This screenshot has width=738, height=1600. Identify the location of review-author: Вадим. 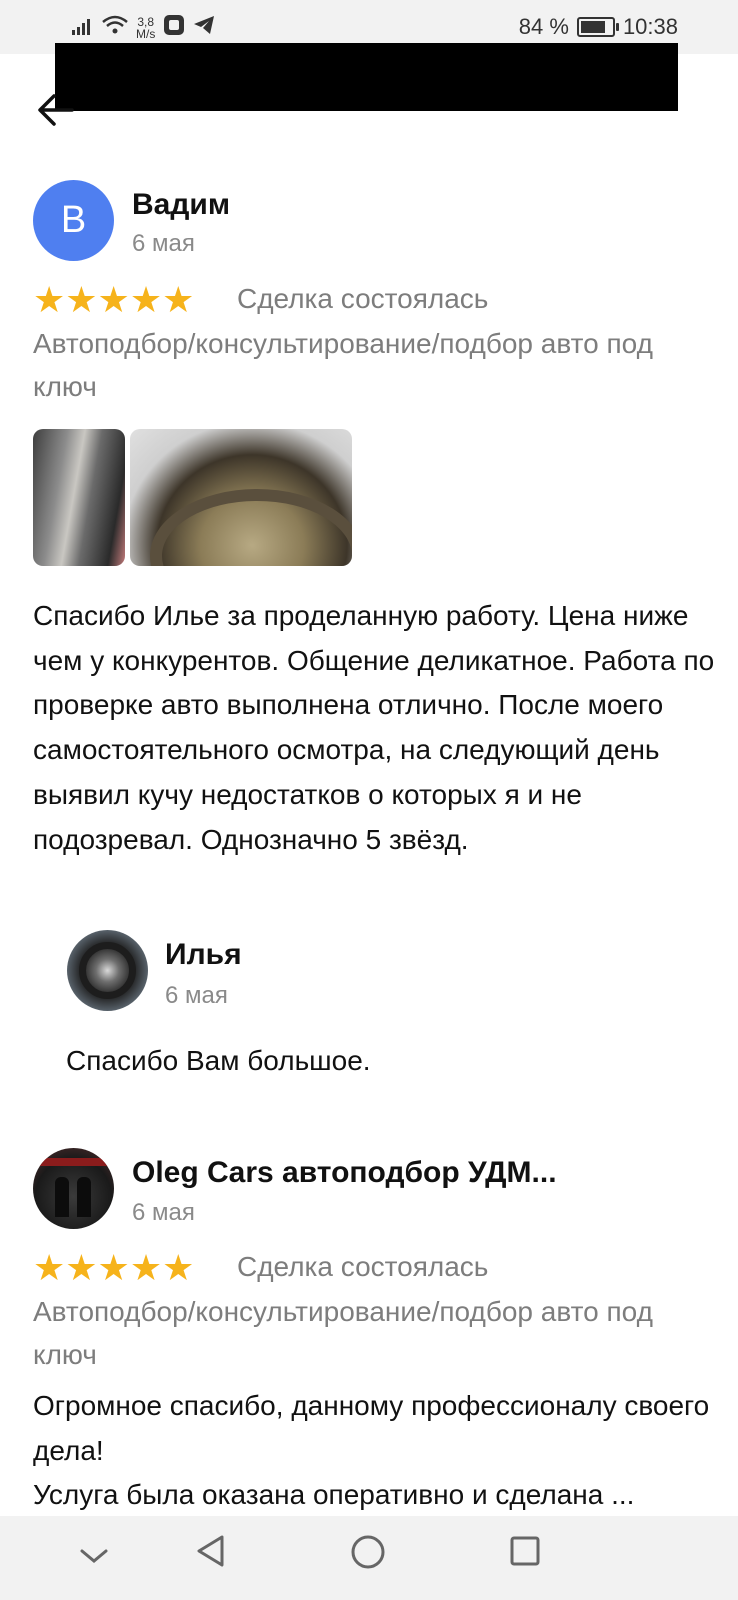
(181, 205).